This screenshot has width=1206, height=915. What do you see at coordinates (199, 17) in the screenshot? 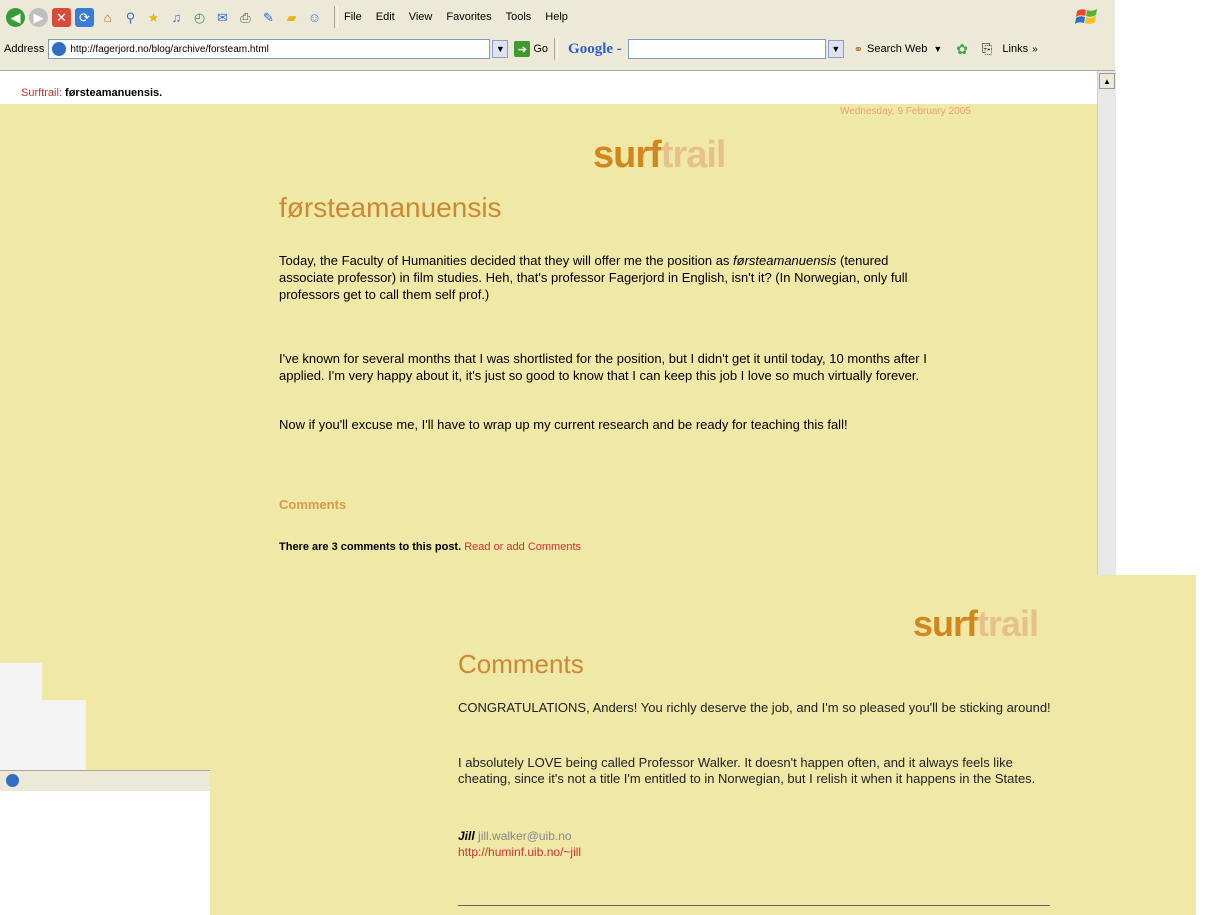
I see `history-icon: ◴` at bounding box center [199, 17].